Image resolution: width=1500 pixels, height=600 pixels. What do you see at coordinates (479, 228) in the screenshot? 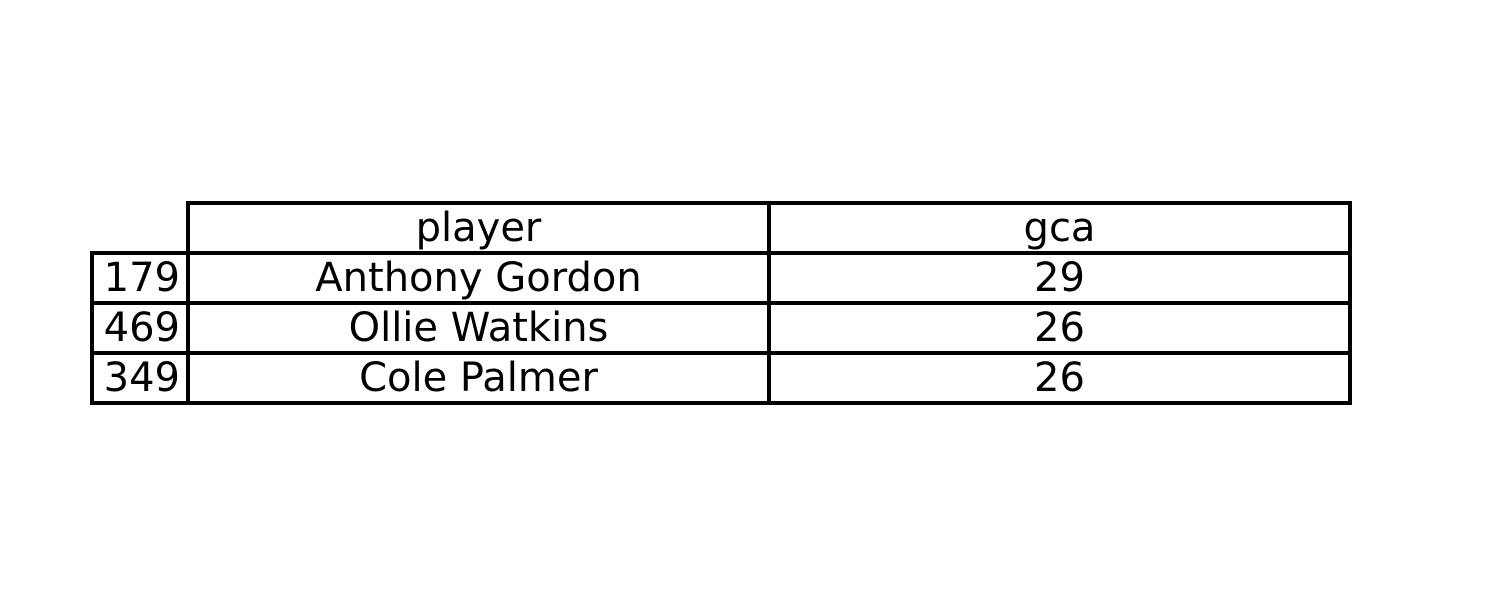
I see `column-header-player: player` at bounding box center [479, 228].